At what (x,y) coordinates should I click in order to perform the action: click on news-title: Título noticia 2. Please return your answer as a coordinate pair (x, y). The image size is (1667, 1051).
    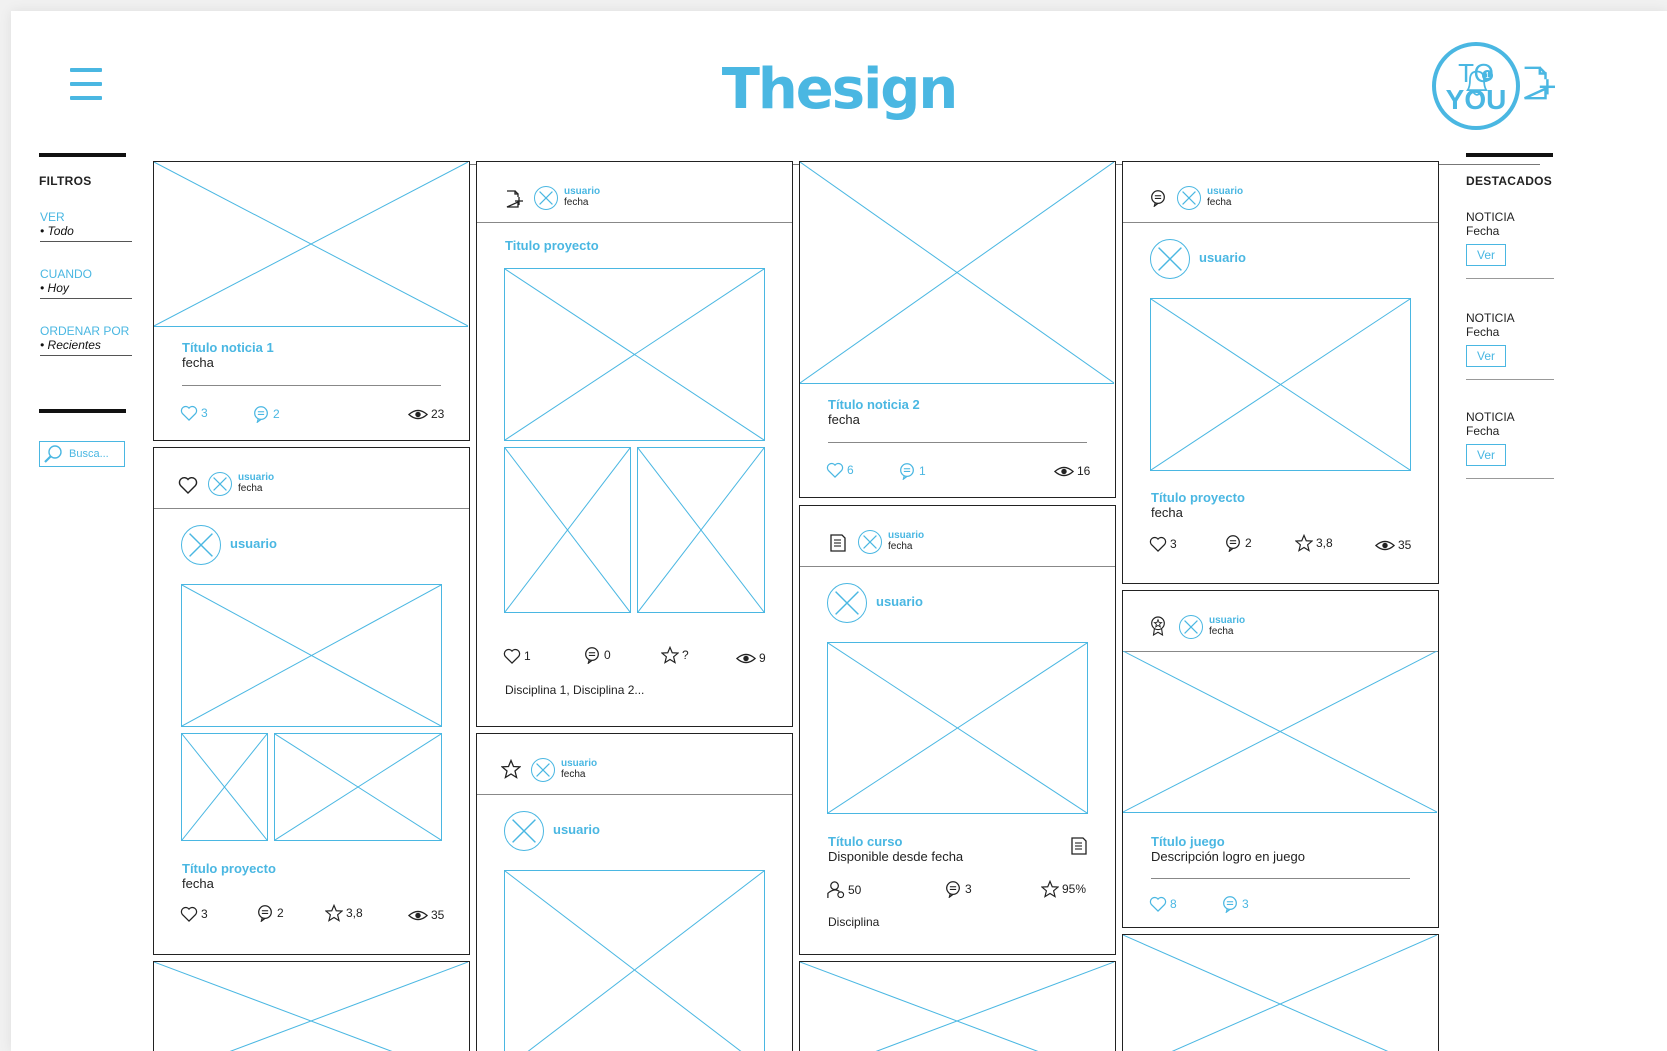
    Looking at the image, I should click on (874, 404).